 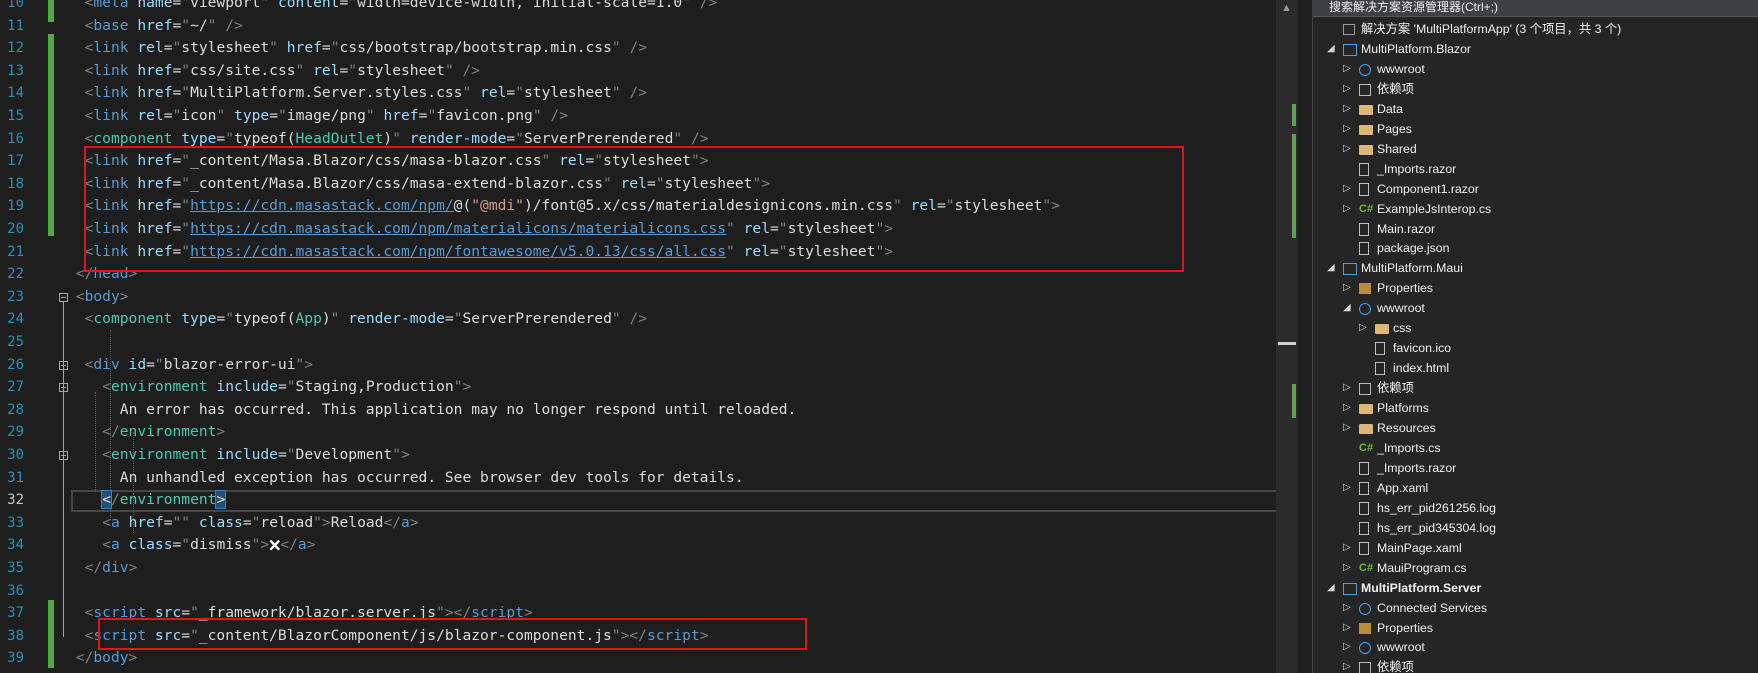 I want to click on code-token: ", so click(x=300, y=364).